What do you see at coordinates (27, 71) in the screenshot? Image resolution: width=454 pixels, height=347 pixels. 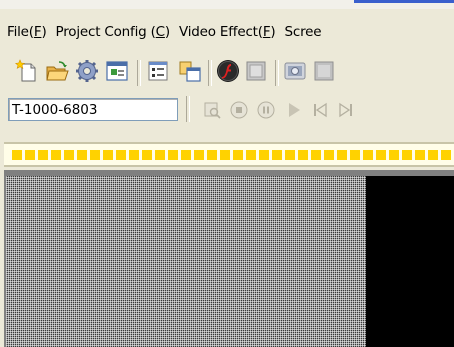 I see `new-file-icon` at bounding box center [27, 71].